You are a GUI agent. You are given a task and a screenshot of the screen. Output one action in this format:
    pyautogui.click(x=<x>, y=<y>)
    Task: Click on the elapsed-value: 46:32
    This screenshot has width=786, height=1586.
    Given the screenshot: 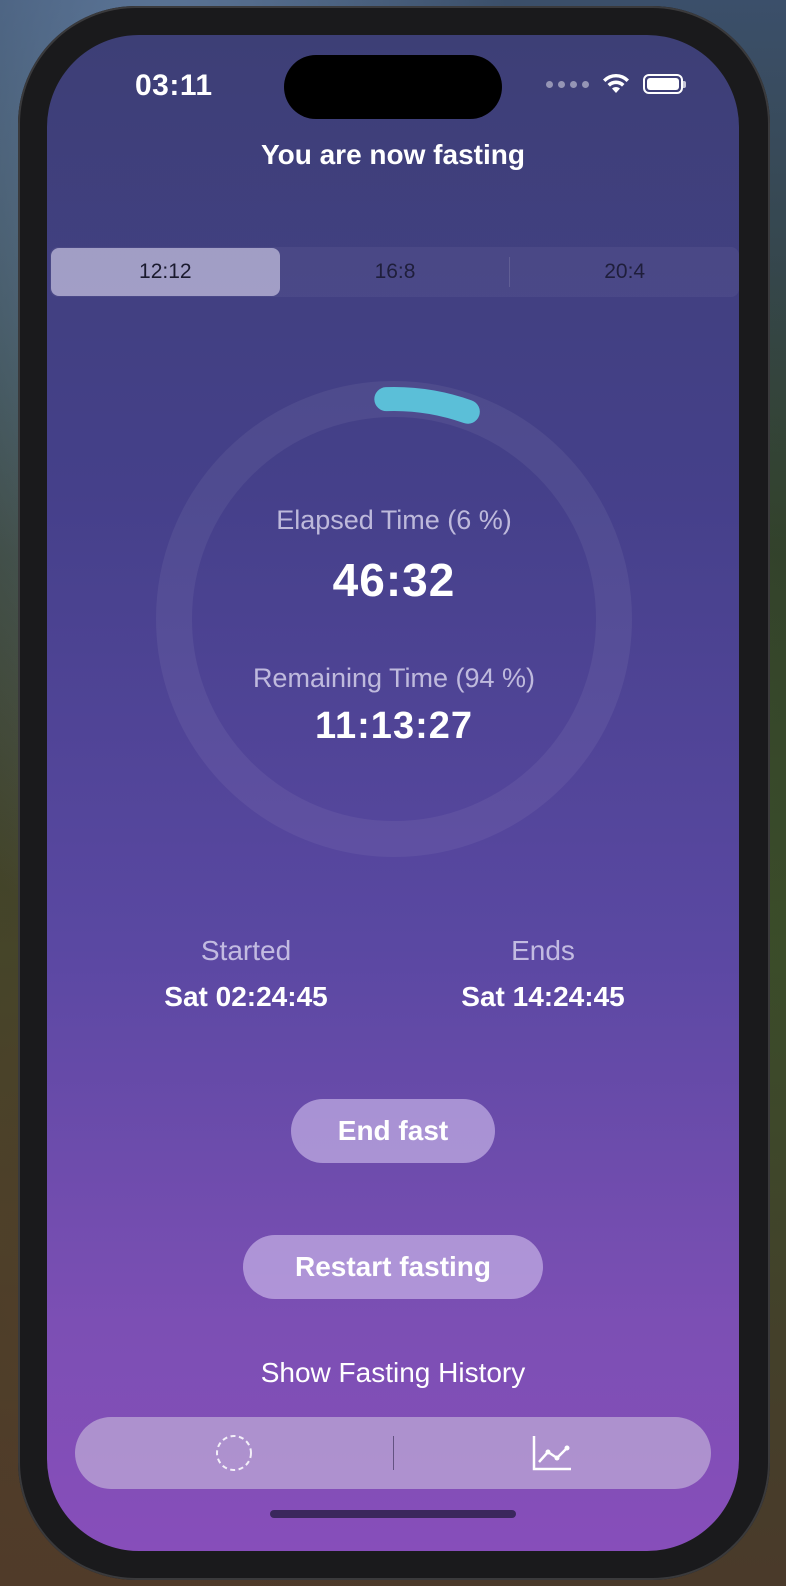 What is the action you would take?
    pyautogui.click(x=394, y=580)
    